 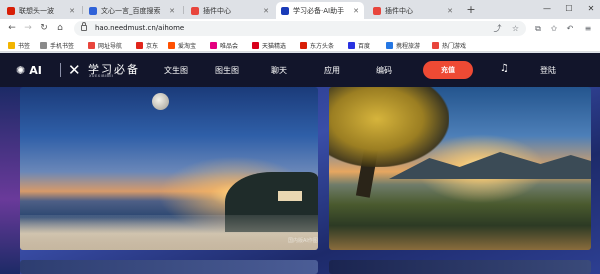 I want to click on recharge-button: 充值, so click(x=448, y=70).